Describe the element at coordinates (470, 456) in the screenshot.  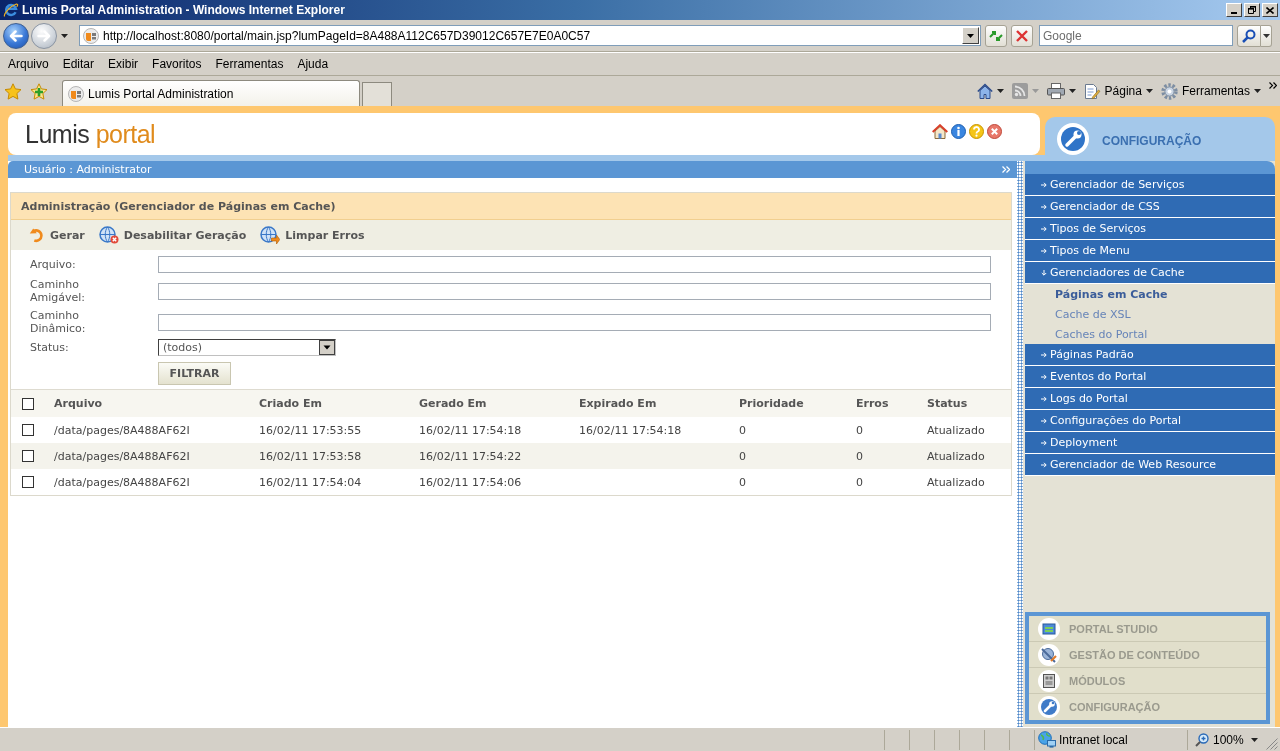
I see `table-cell-text: 16/02/11 17:54:22` at that location.